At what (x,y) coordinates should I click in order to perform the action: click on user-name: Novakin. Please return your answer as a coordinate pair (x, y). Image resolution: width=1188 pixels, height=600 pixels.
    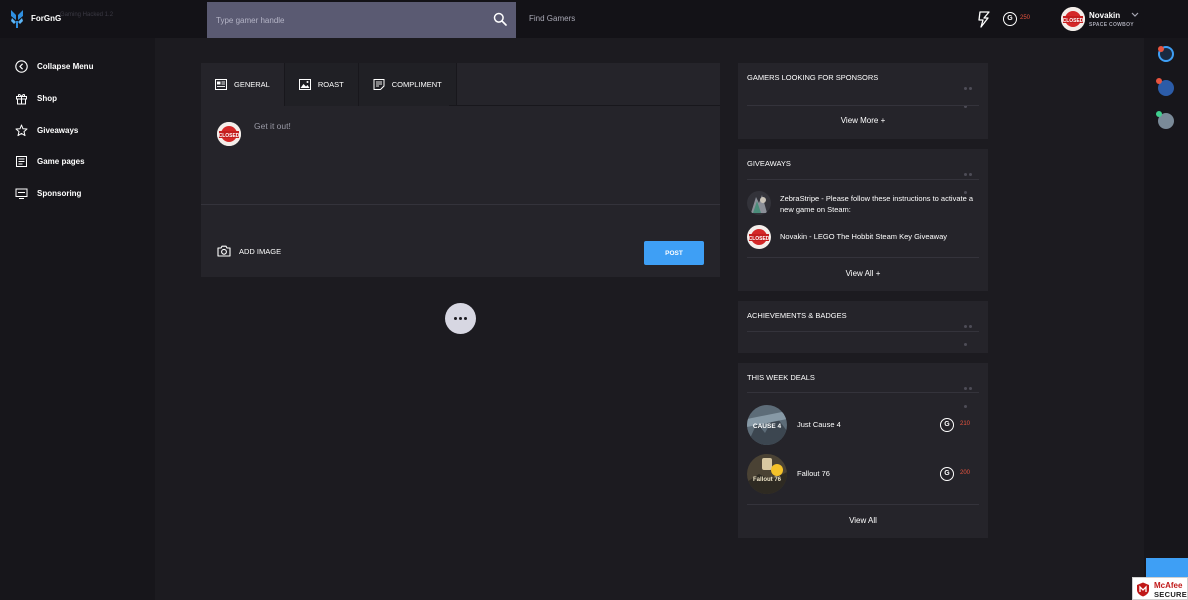
    Looking at the image, I should click on (1104, 15).